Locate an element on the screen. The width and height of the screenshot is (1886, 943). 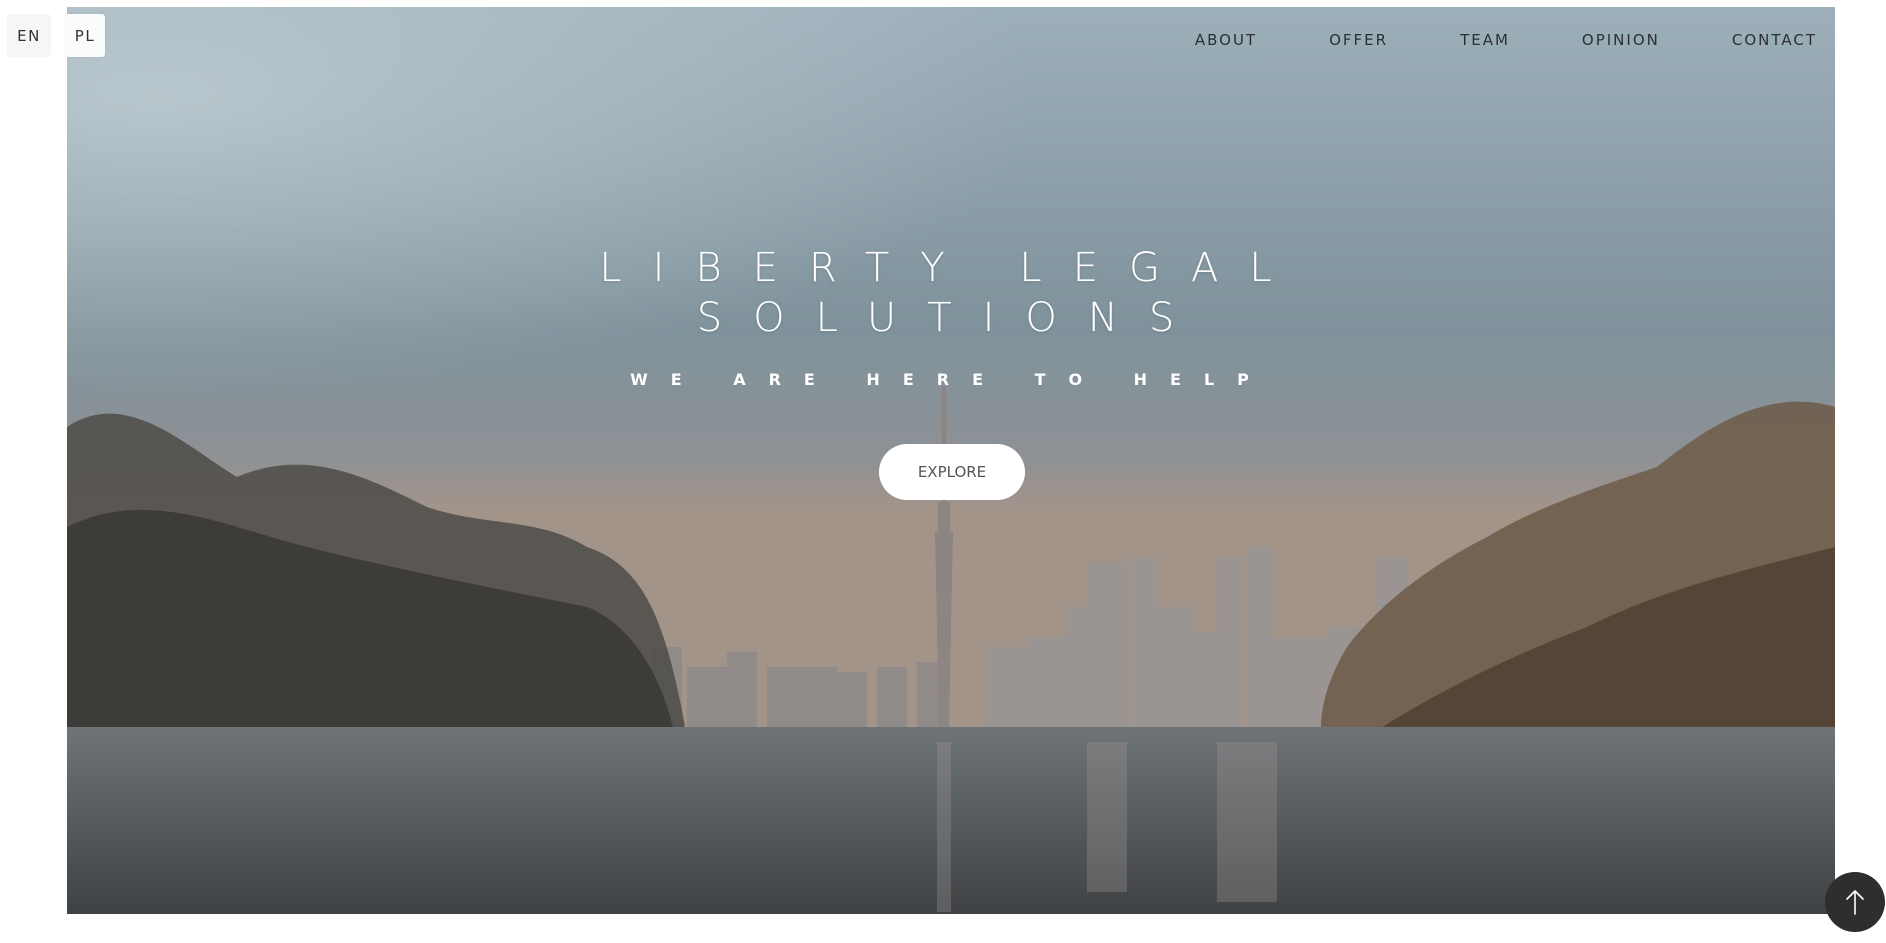
nav-item-contact: CONTACT is located at coordinates (1774, 40).